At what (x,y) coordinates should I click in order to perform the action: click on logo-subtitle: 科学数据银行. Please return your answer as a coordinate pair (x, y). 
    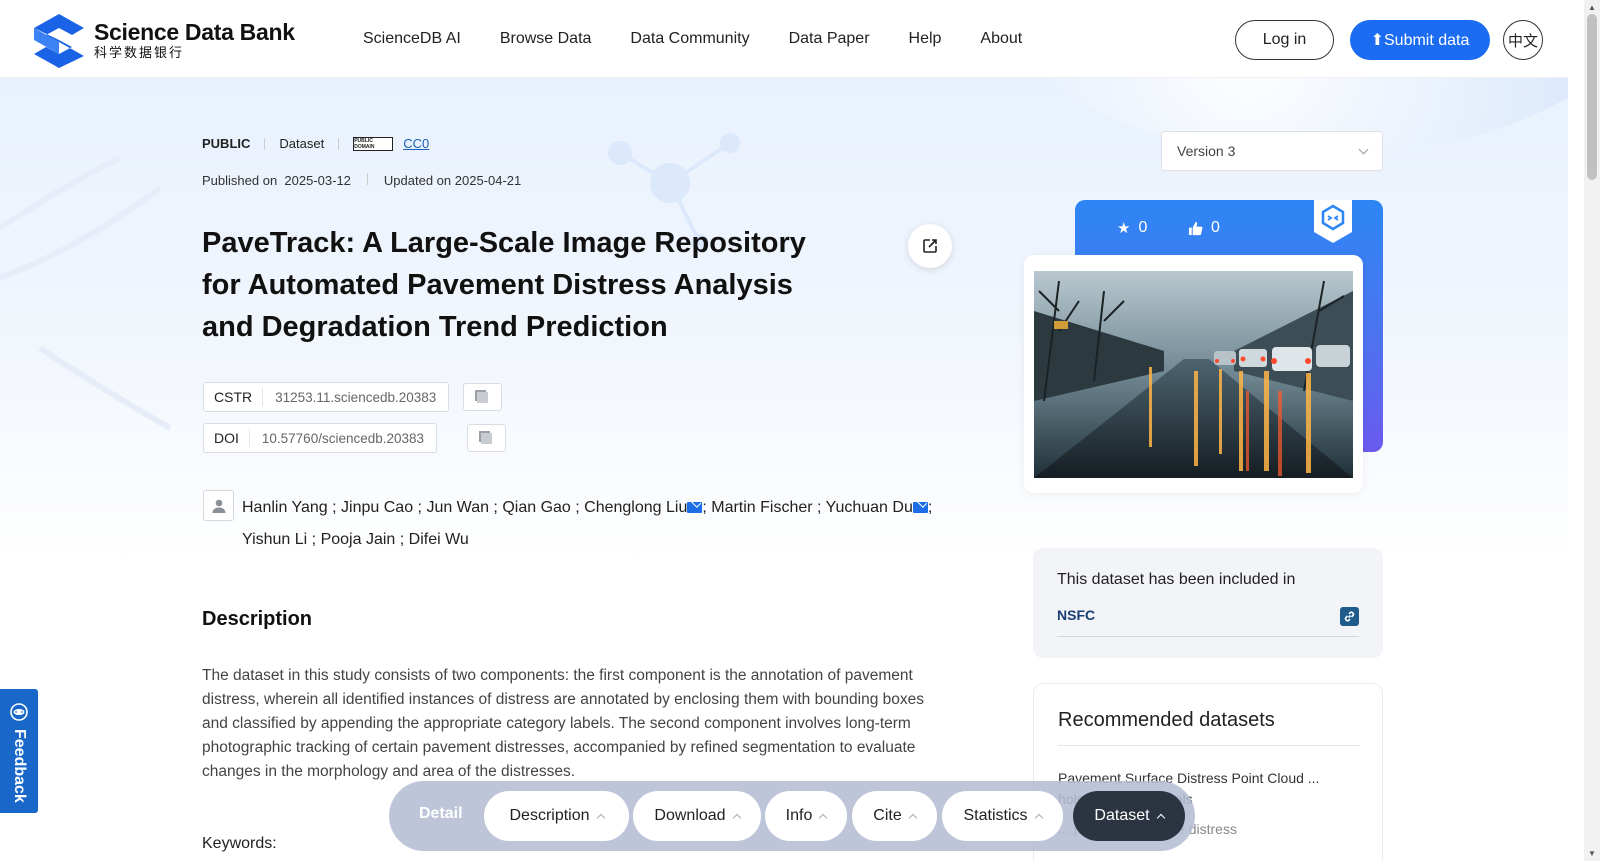
    Looking at the image, I should click on (139, 52).